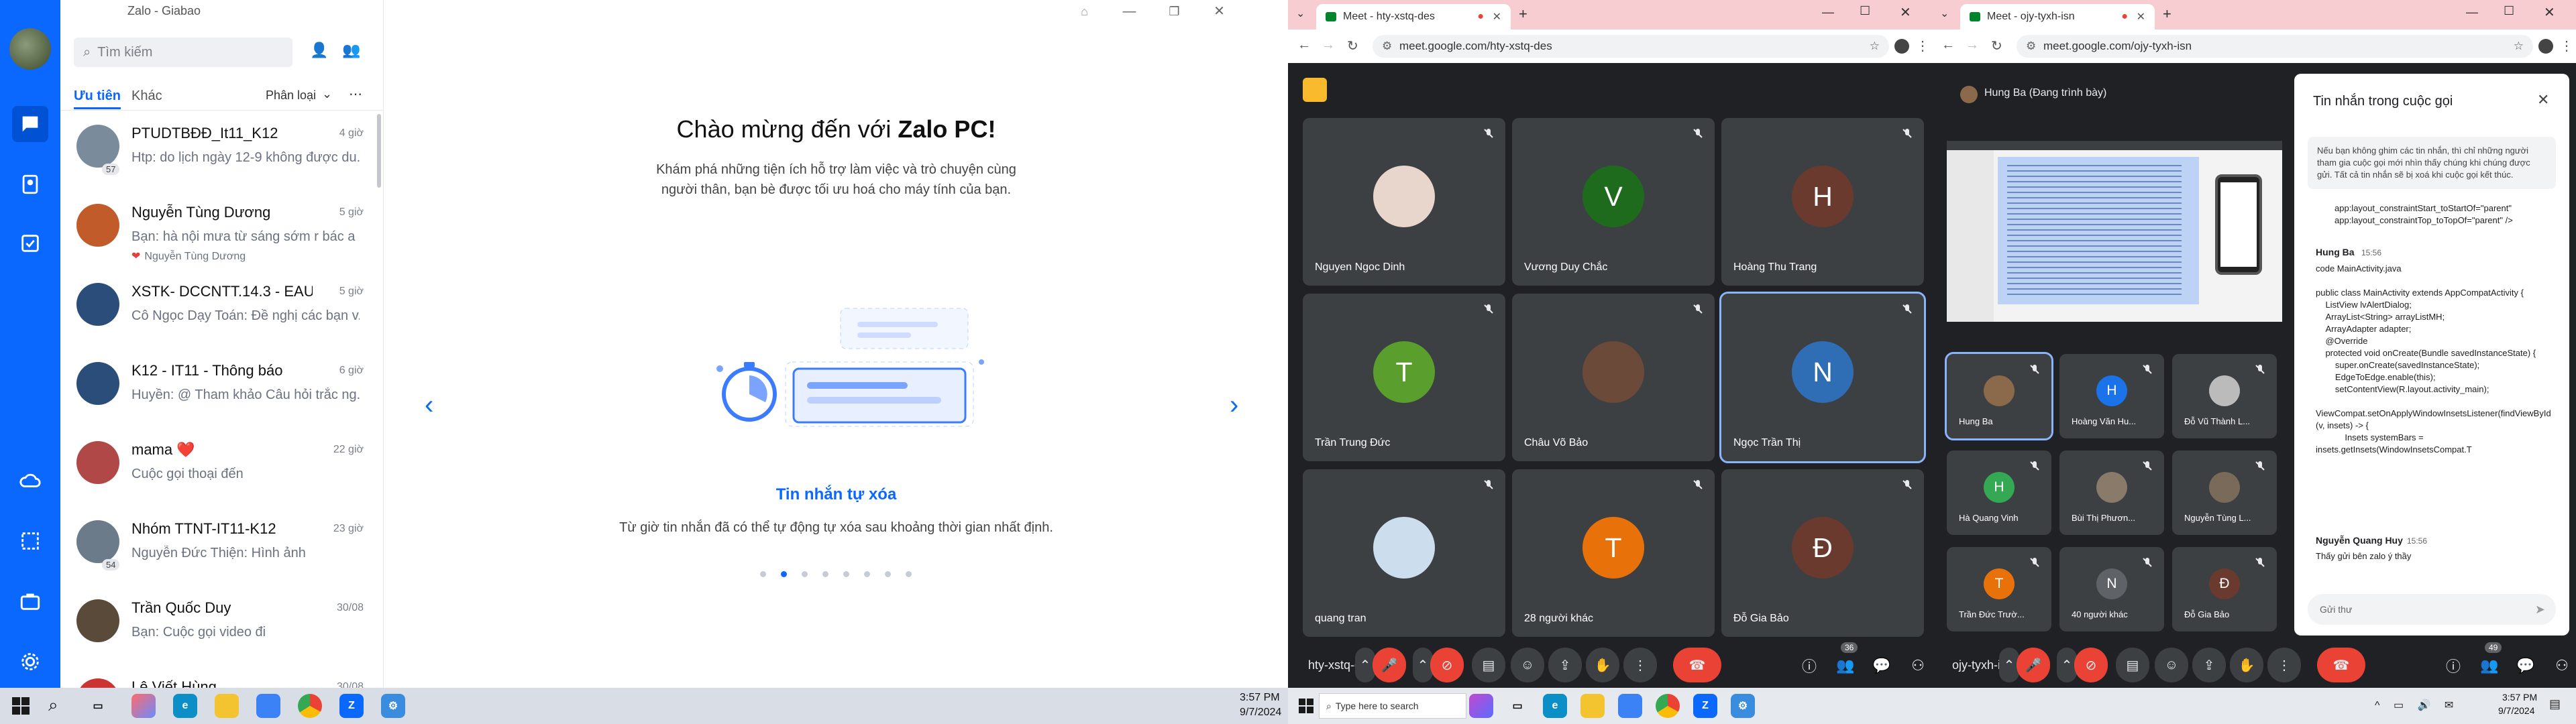 The height and width of the screenshot is (724, 2576). What do you see at coordinates (1999, 492) in the screenshot?
I see `participant-tile: H Hà Quang Vinh` at bounding box center [1999, 492].